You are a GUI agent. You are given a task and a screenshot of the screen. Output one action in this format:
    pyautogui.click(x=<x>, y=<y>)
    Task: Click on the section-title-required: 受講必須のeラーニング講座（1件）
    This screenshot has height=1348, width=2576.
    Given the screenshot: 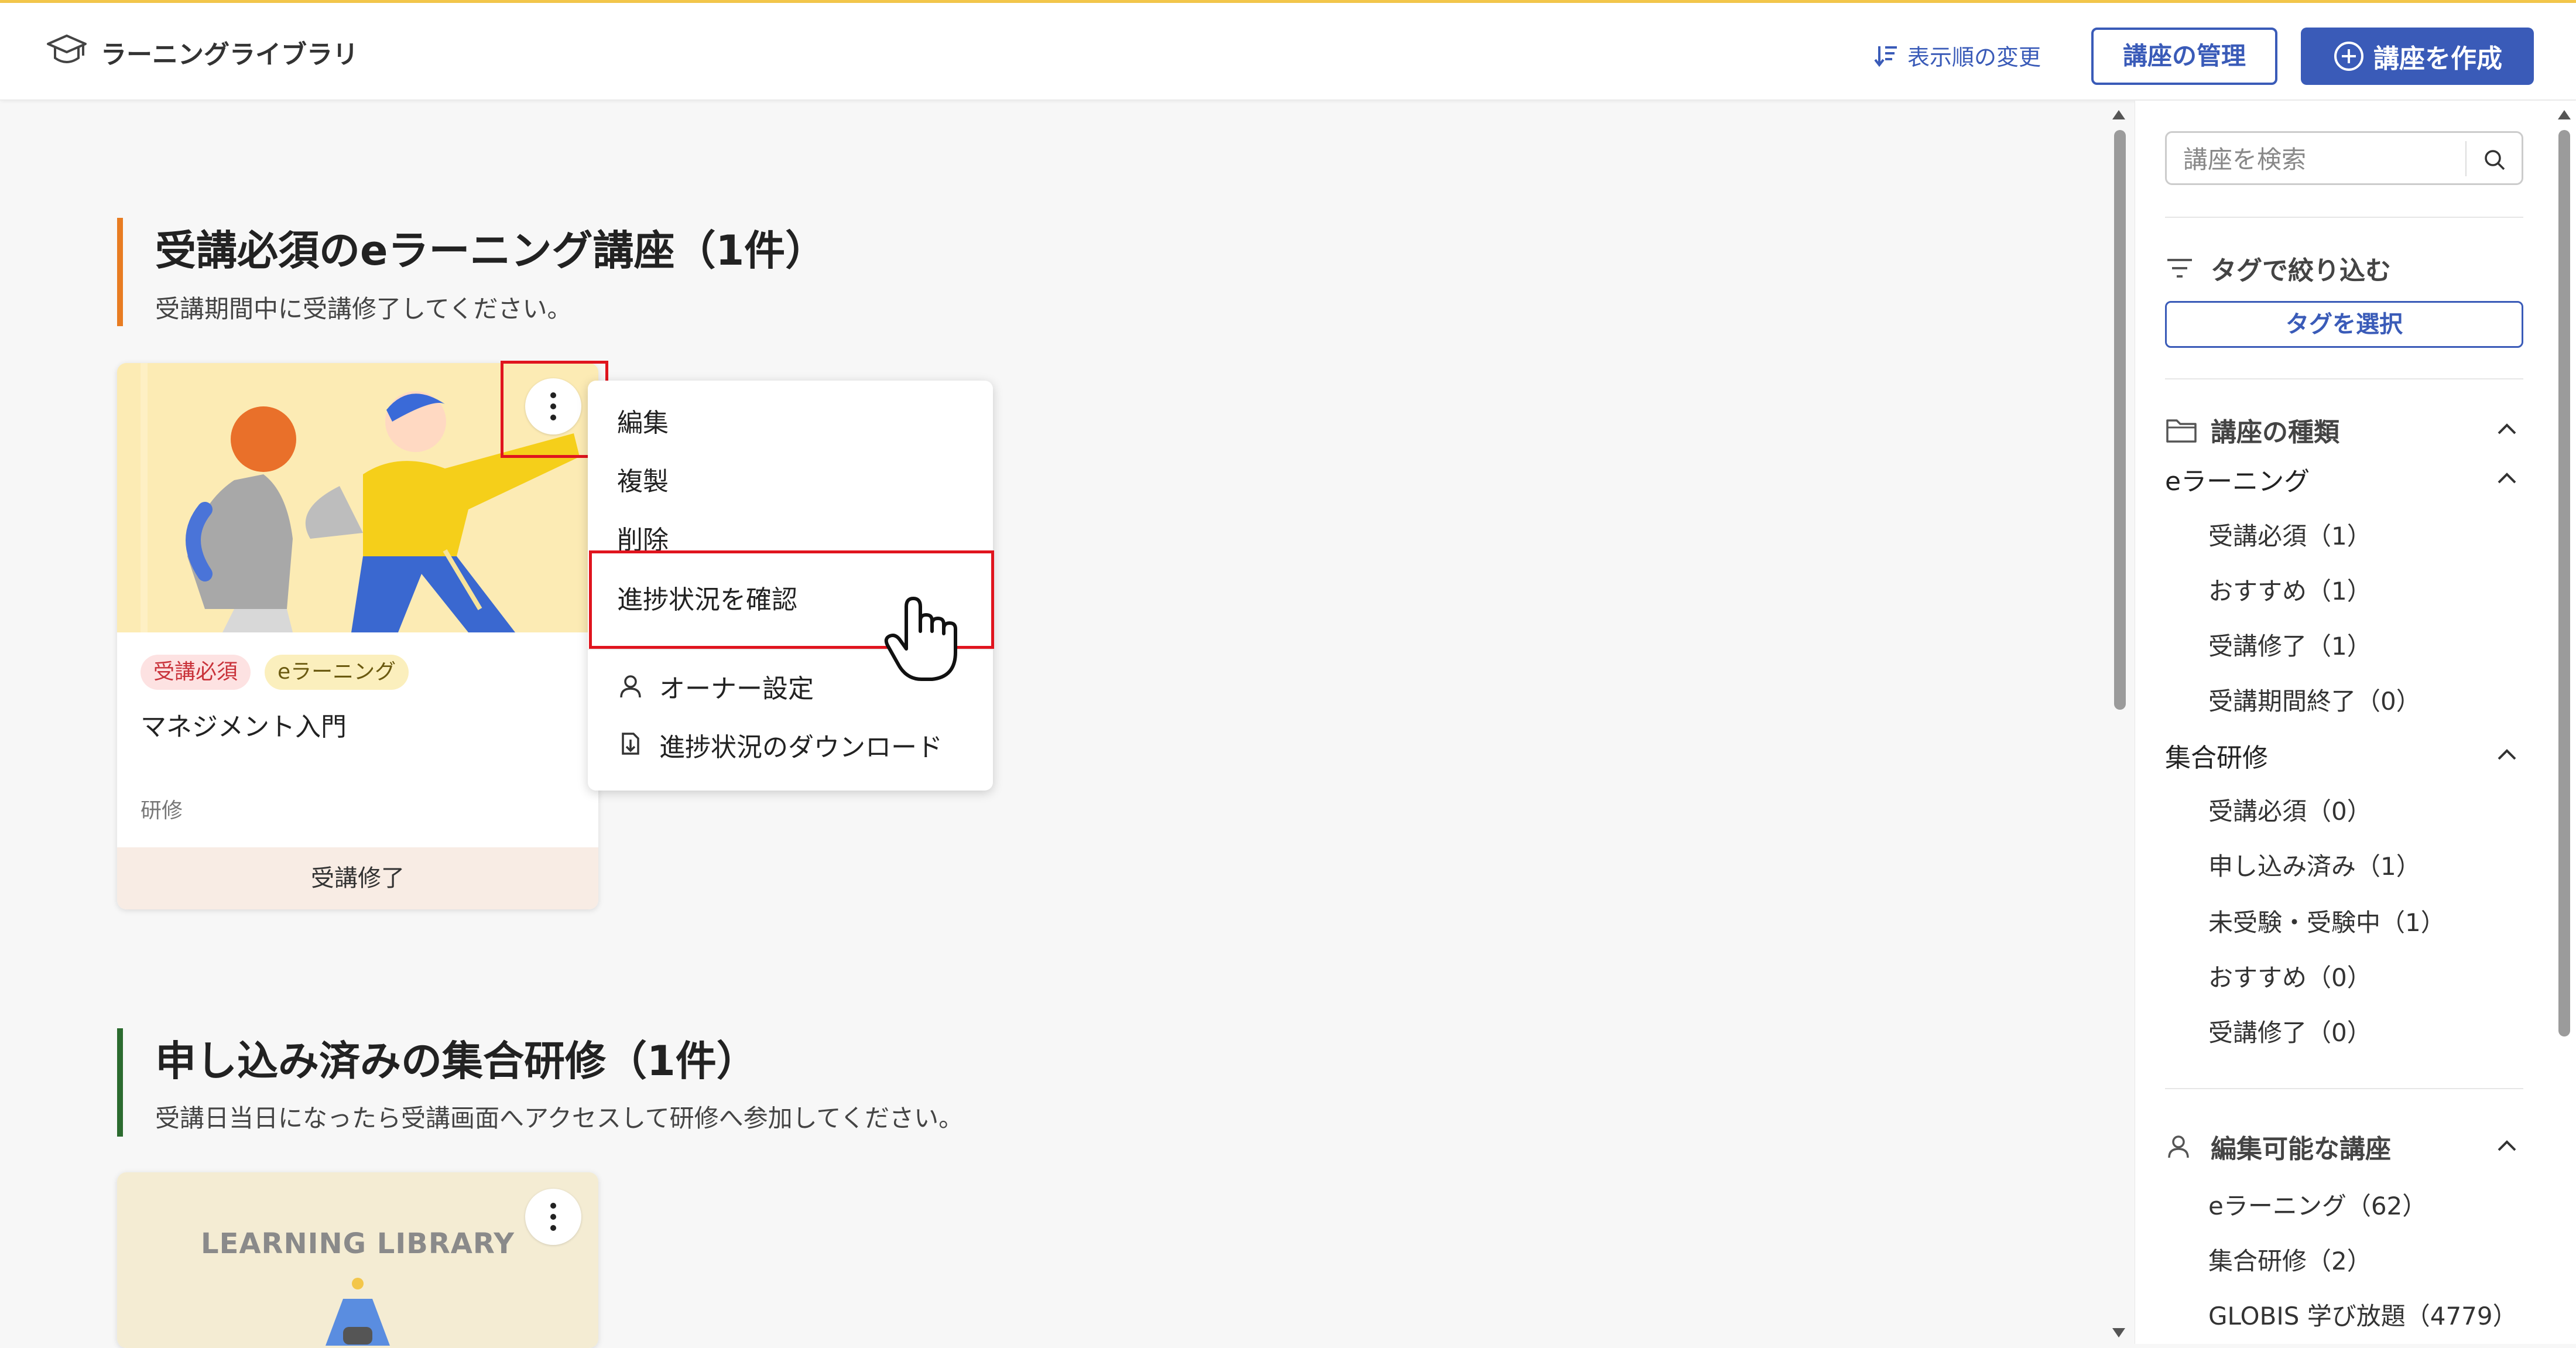 What is the action you would take?
    pyautogui.click(x=491, y=251)
    